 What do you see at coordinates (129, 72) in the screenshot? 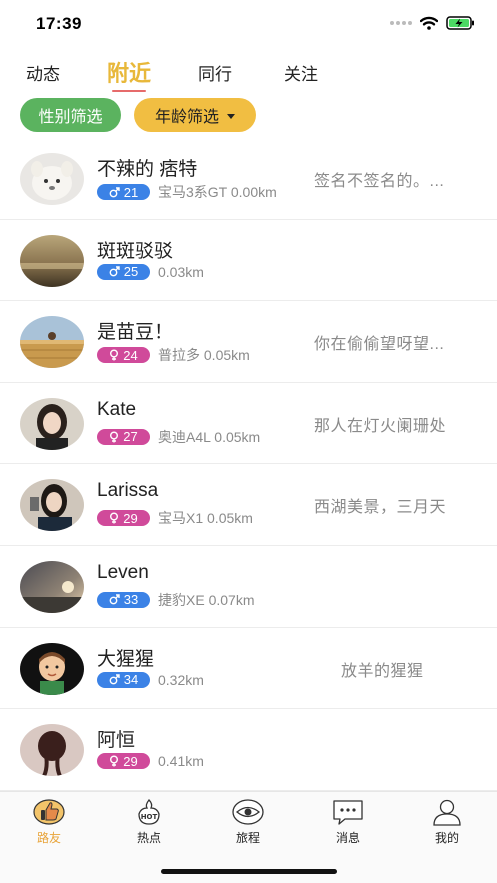
I see `tab-fujin: 附近` at bounding box center [129, 72].